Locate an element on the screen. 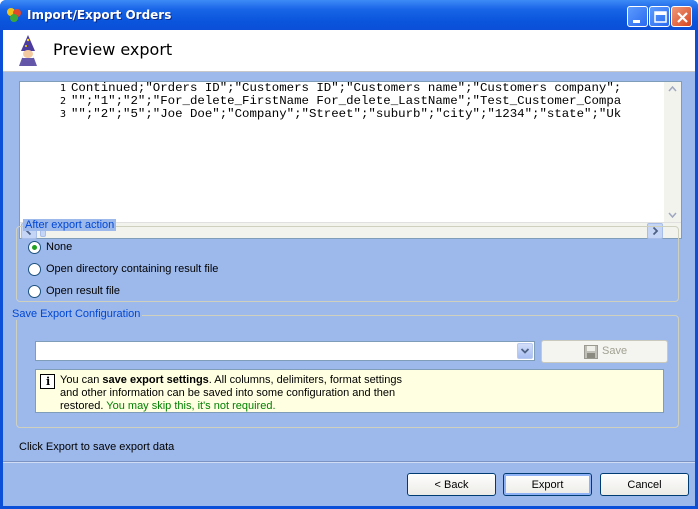 The image size is (698, 509). minimize-icon is located at coordinates (636, 21).